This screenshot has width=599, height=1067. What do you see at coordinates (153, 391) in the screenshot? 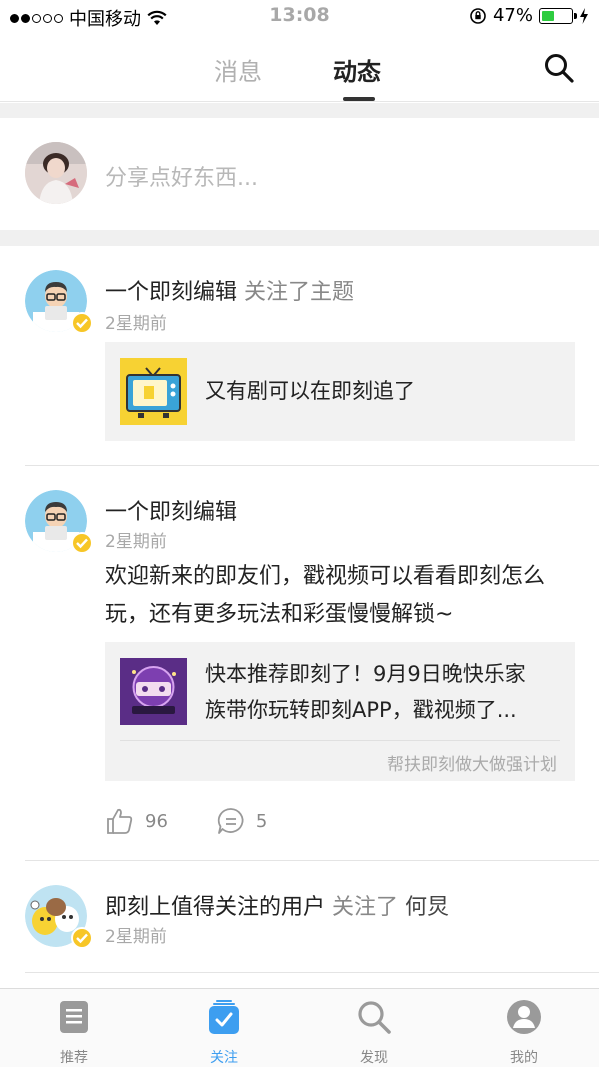
I see `tv-icon` at bounding box center [153, 391].